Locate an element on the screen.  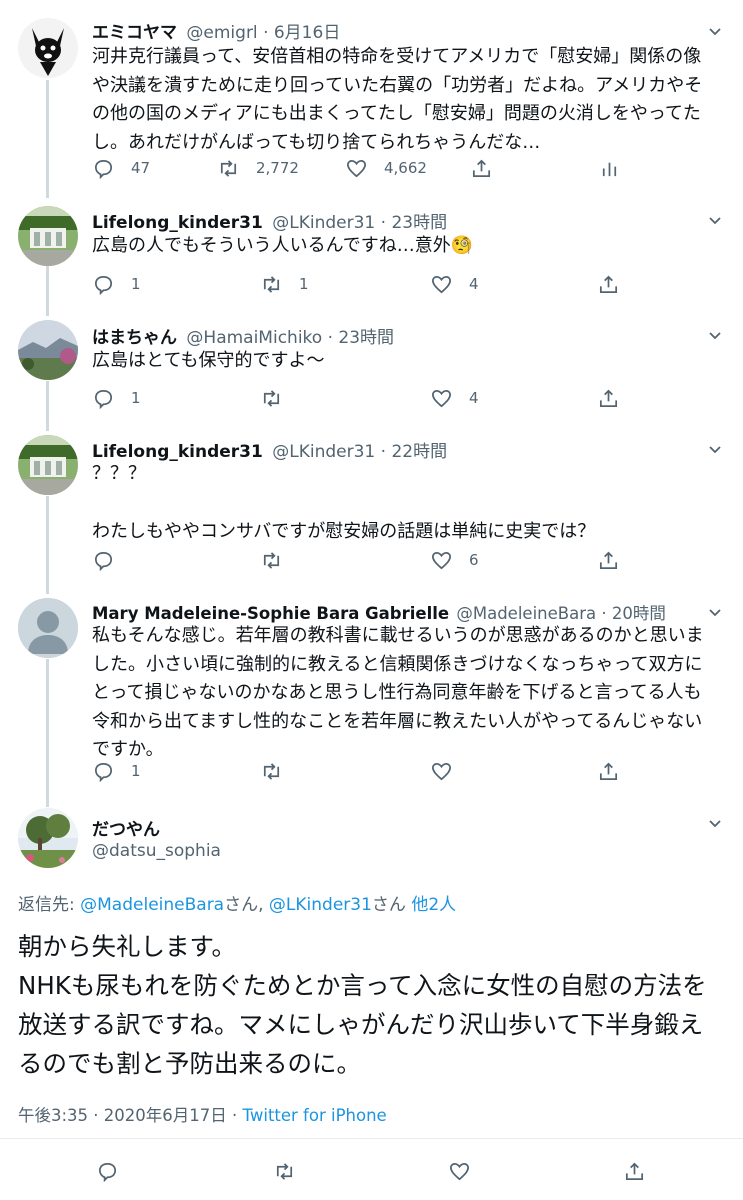
tweet-time: · 20時間 is located at coordinates (633, 613).